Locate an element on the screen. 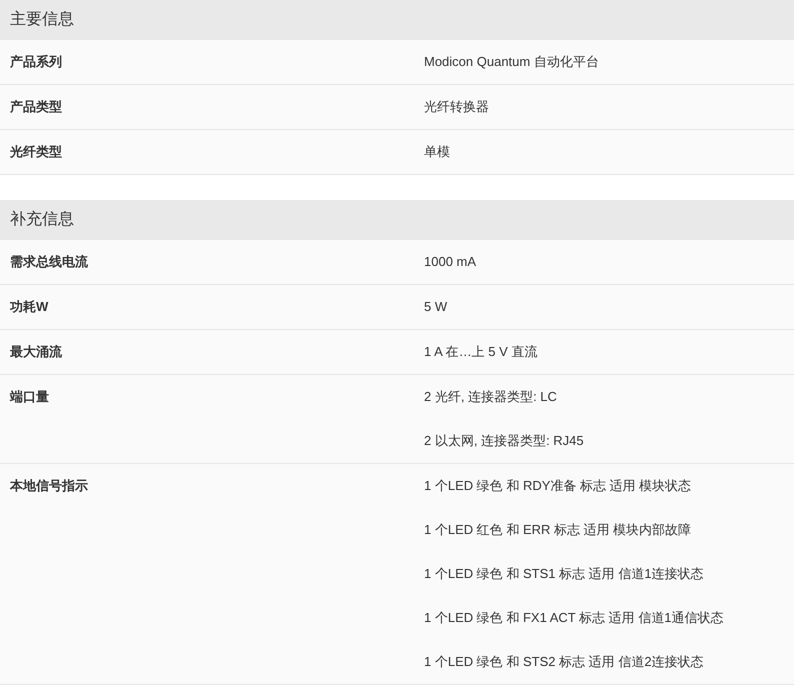 The height and width of the screenshot is (693, 794). spec-value: 1 个LED 红色 和 ERR 标志 适用 模块内部故障 is located at coordinates (558, 530).